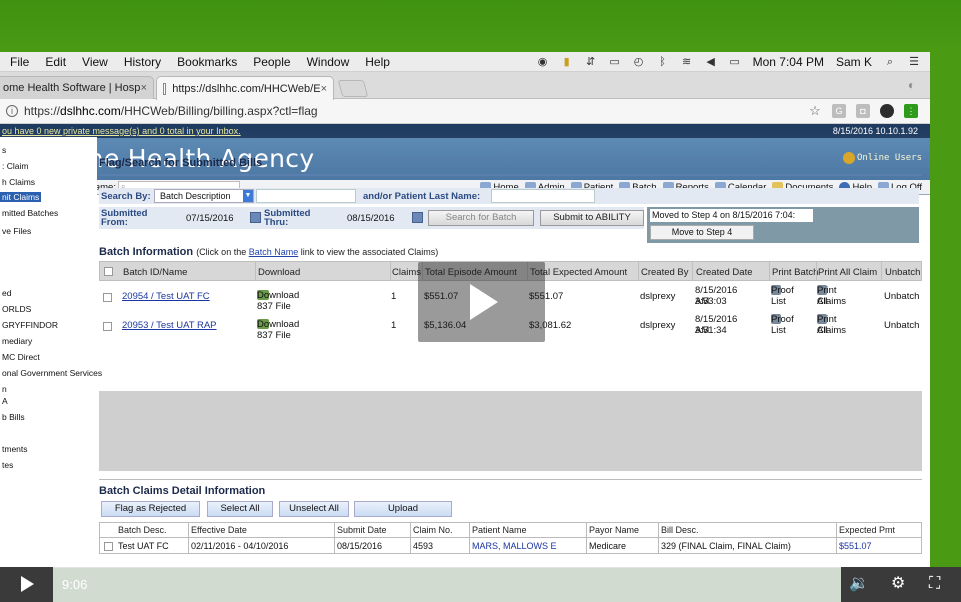 This screenshot has width=961, height=602. I want to click on play-button, so click(26, 584).